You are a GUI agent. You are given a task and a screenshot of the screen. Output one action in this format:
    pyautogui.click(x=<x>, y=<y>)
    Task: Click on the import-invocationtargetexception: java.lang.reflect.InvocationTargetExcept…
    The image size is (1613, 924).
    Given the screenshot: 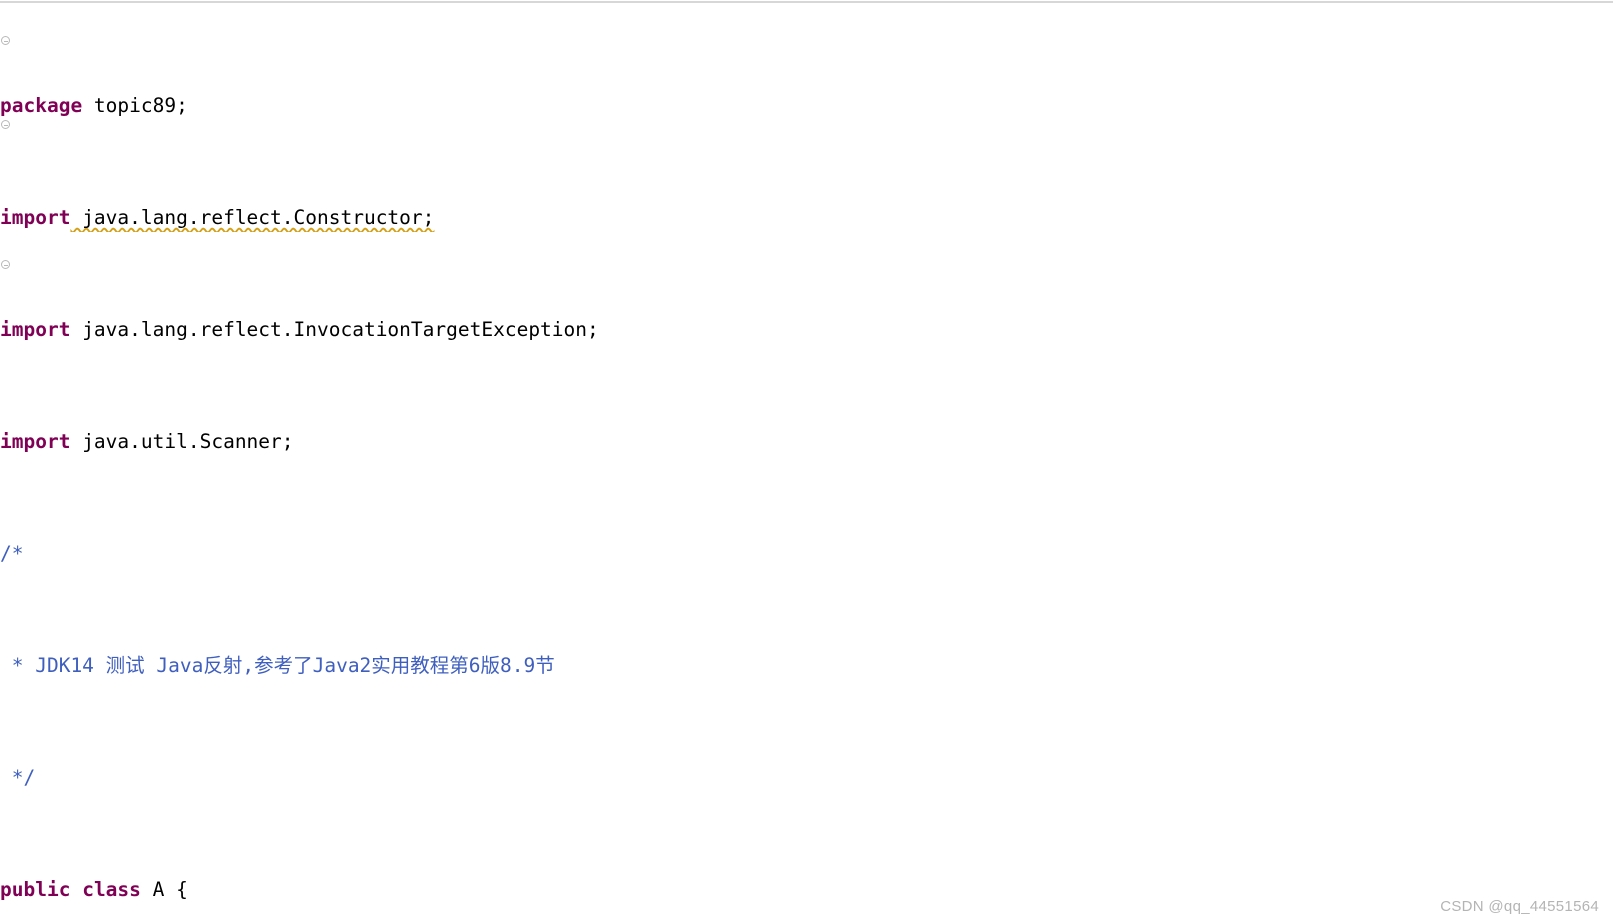 What is the action you would take?
    pyautogui.click(x=334, y=329)
    